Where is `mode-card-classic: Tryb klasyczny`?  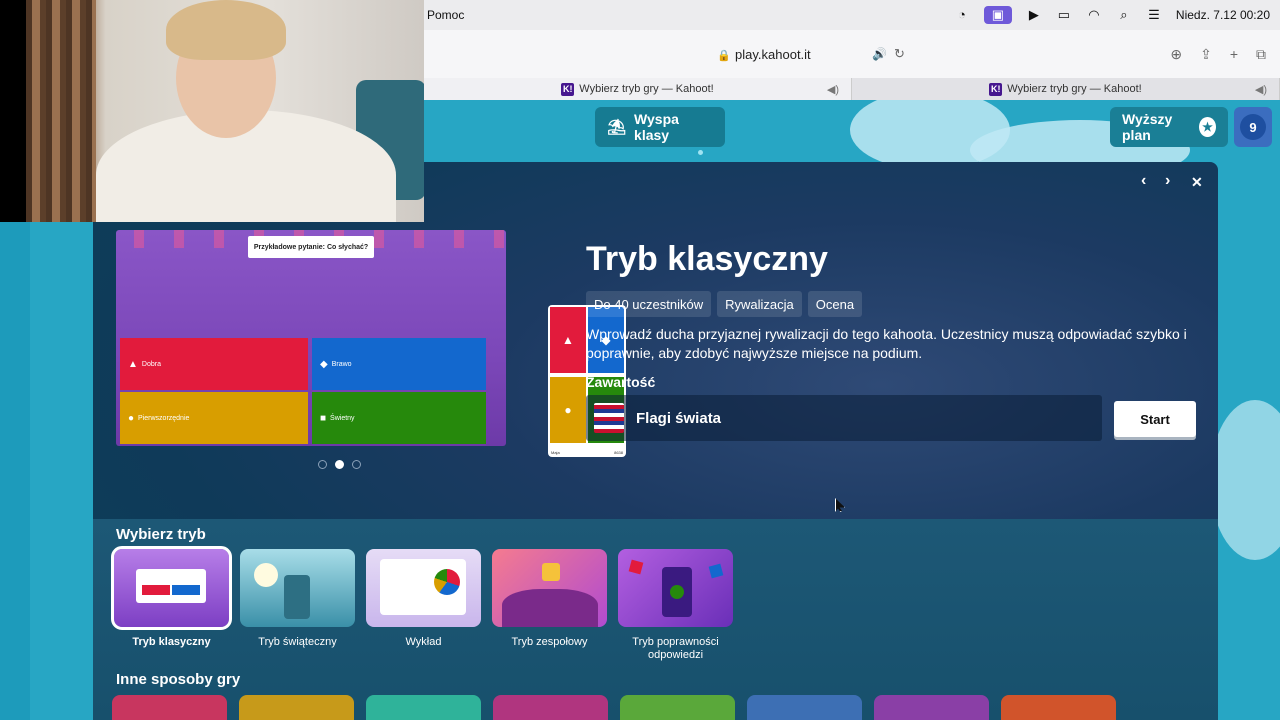
mode-card-classic: Tryb klasyczny is located at coordinates (171, 604).